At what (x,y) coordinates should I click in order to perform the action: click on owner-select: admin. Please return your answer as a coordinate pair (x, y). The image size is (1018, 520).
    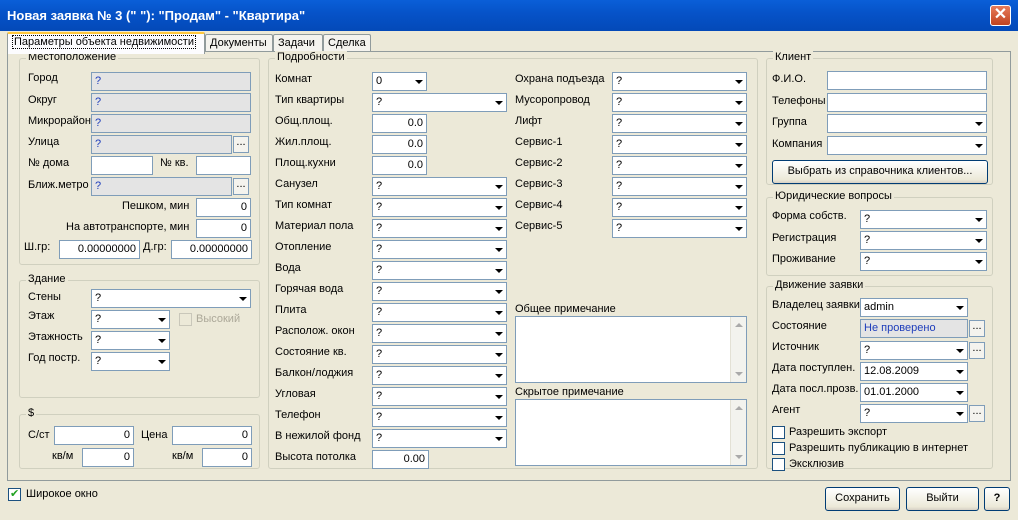
    Looking at the image, I should click on (914, 307).